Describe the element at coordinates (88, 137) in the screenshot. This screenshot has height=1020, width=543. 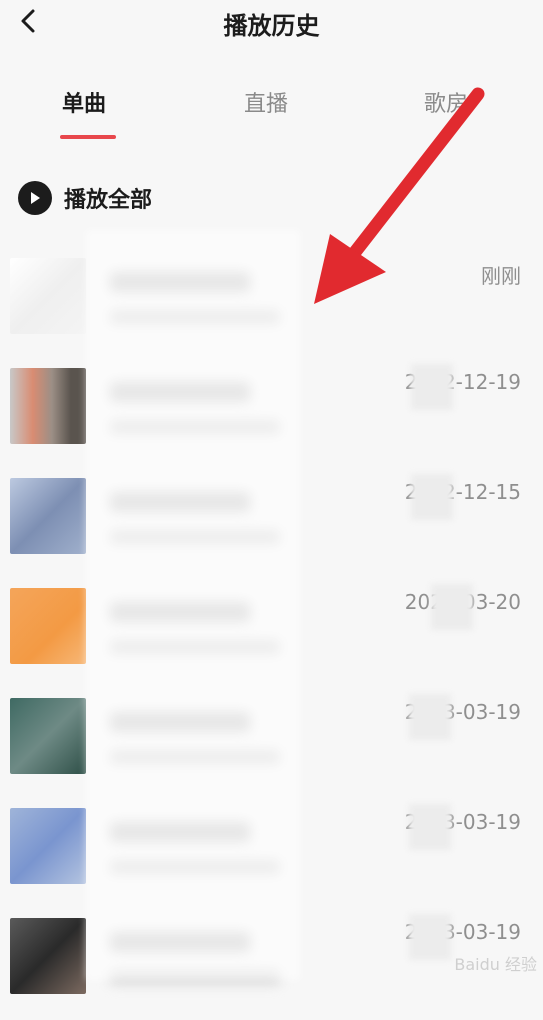
I see `active-tab-indicator` at that location.